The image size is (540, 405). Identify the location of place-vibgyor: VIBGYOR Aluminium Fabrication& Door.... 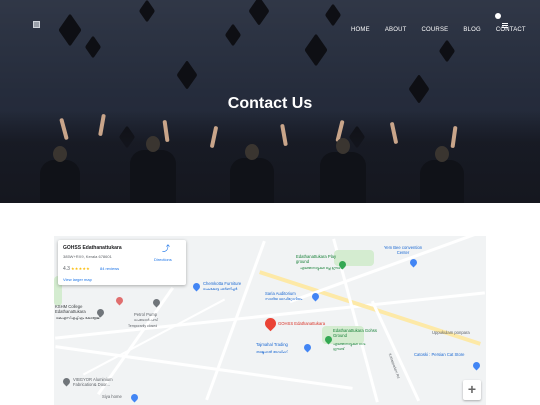
(103, 382).